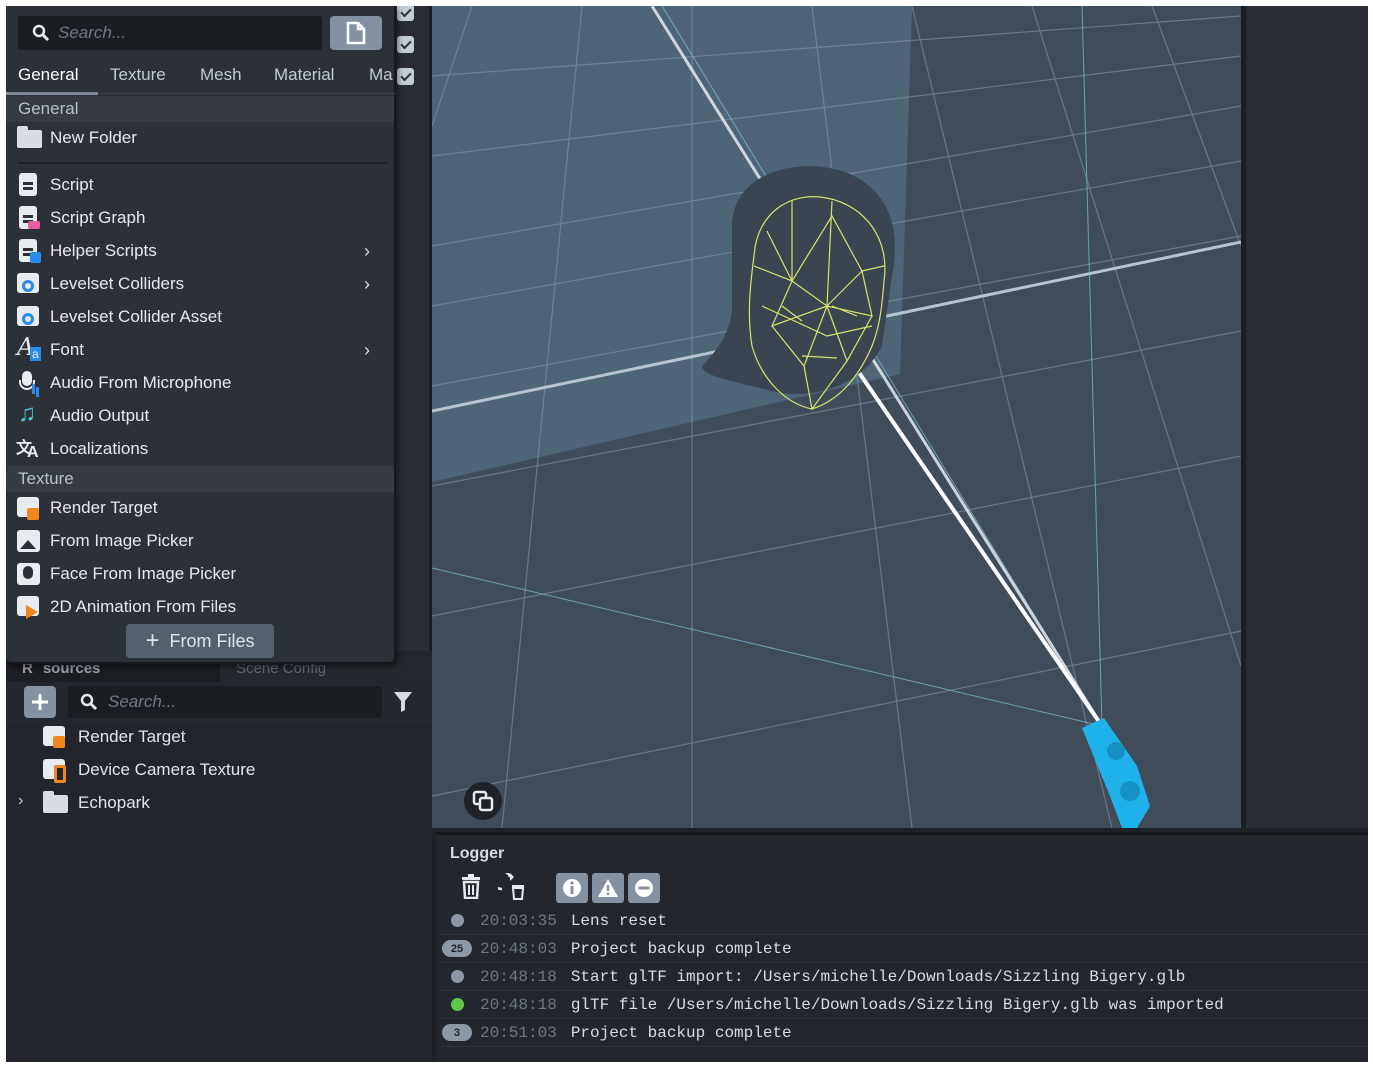  I want to click on log-entry: 25 20:48:03 Project backup complete, so click(905, 949).